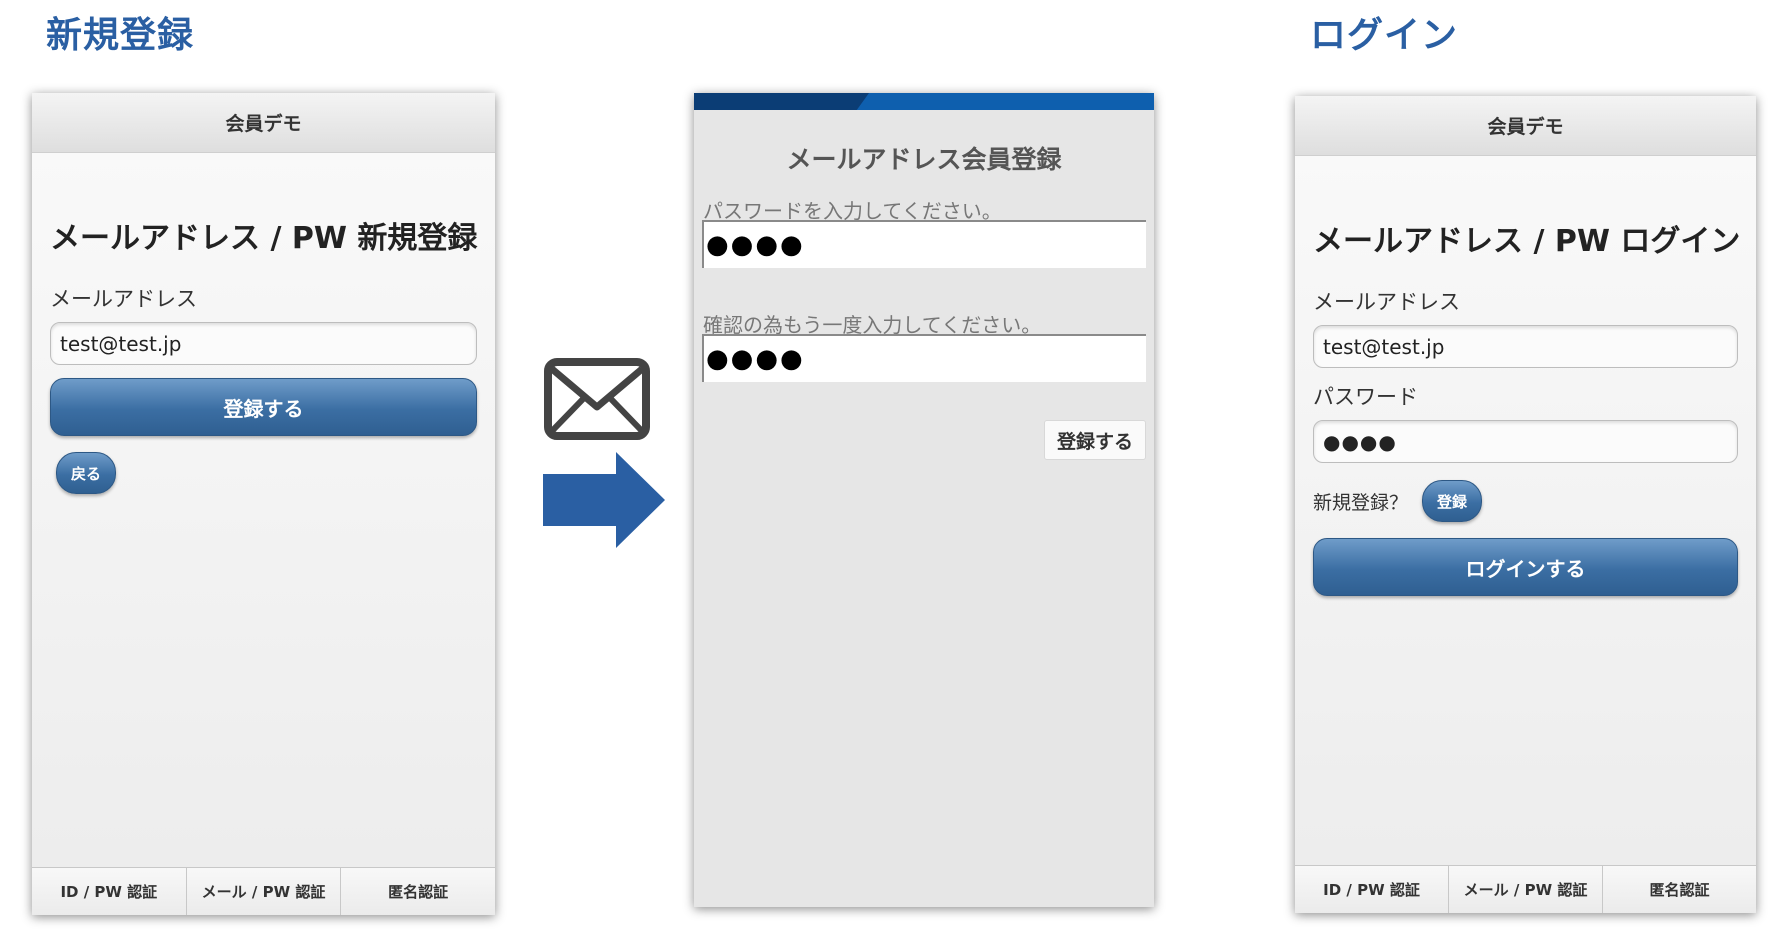  Describe the element at coordinates (1360, 441) in the screenshot. I see `login-password-value: ●●●●` at that location.